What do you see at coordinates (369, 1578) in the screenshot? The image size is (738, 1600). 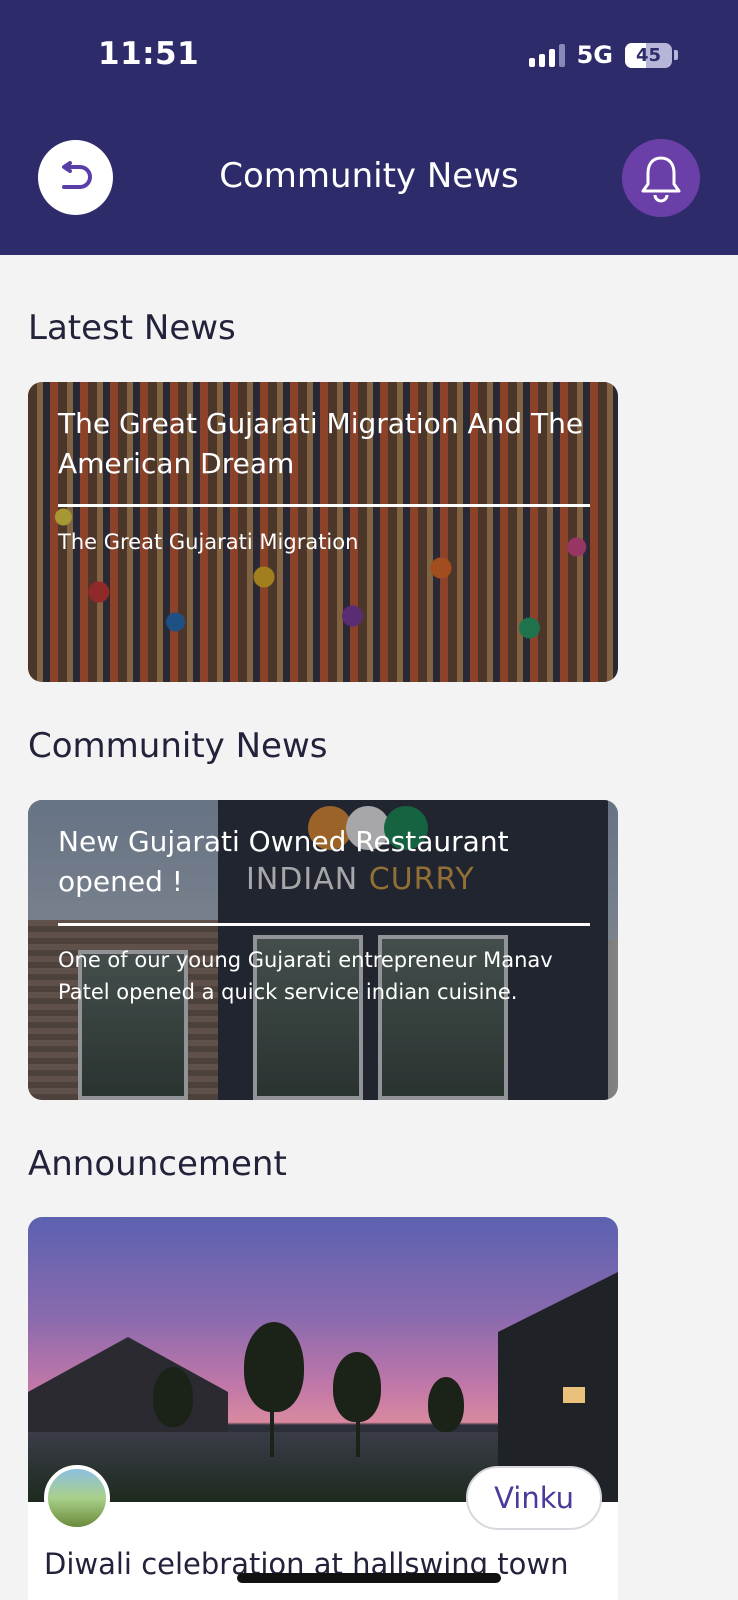 I see `home-indicator` at bounding box center [369, 1578].